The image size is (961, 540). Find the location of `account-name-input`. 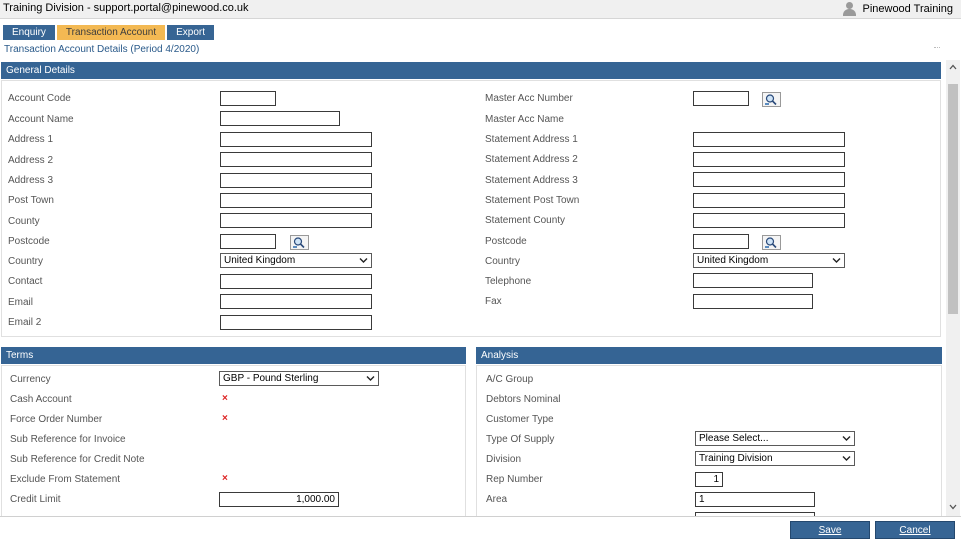

account-name-input is located at coordinates (280, 118).